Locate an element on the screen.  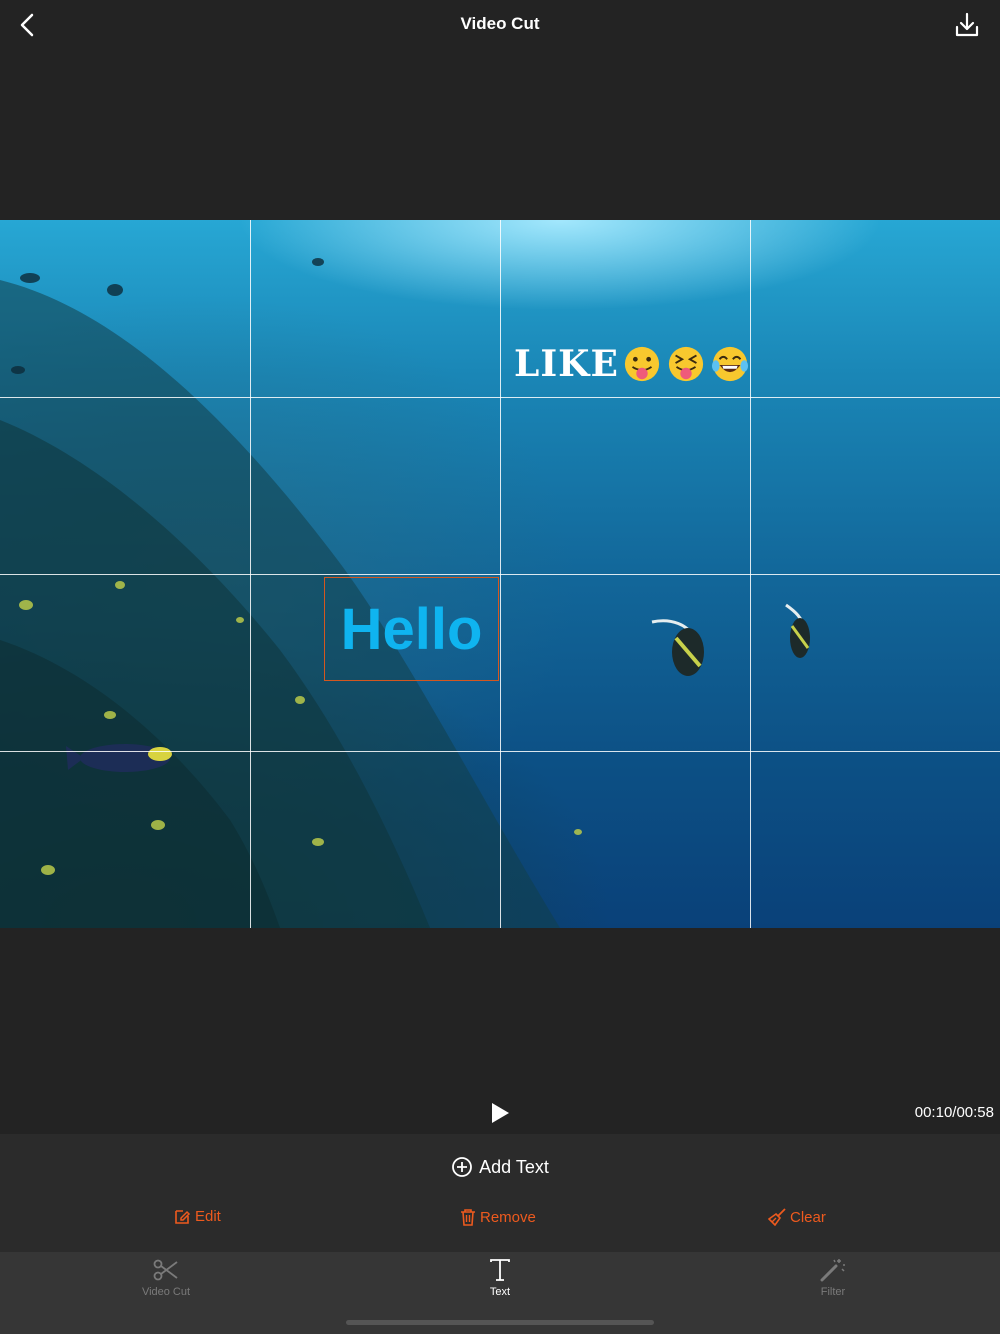
text-icon is located at coordinates (500, 1270).